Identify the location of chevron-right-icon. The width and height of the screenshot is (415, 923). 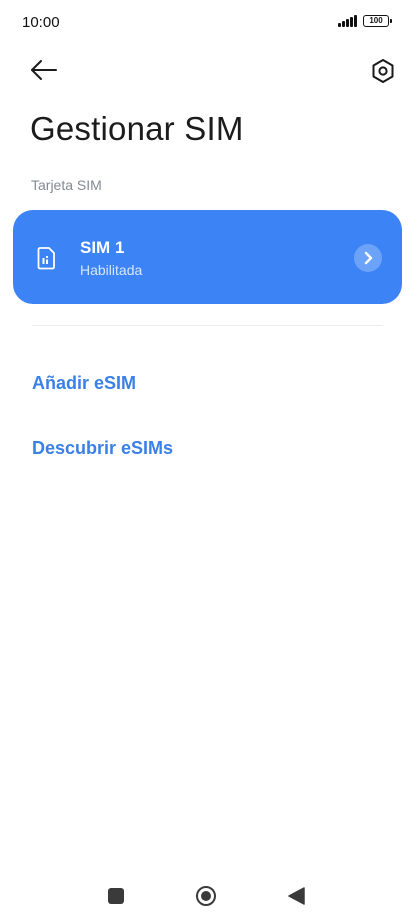
(368, 258).